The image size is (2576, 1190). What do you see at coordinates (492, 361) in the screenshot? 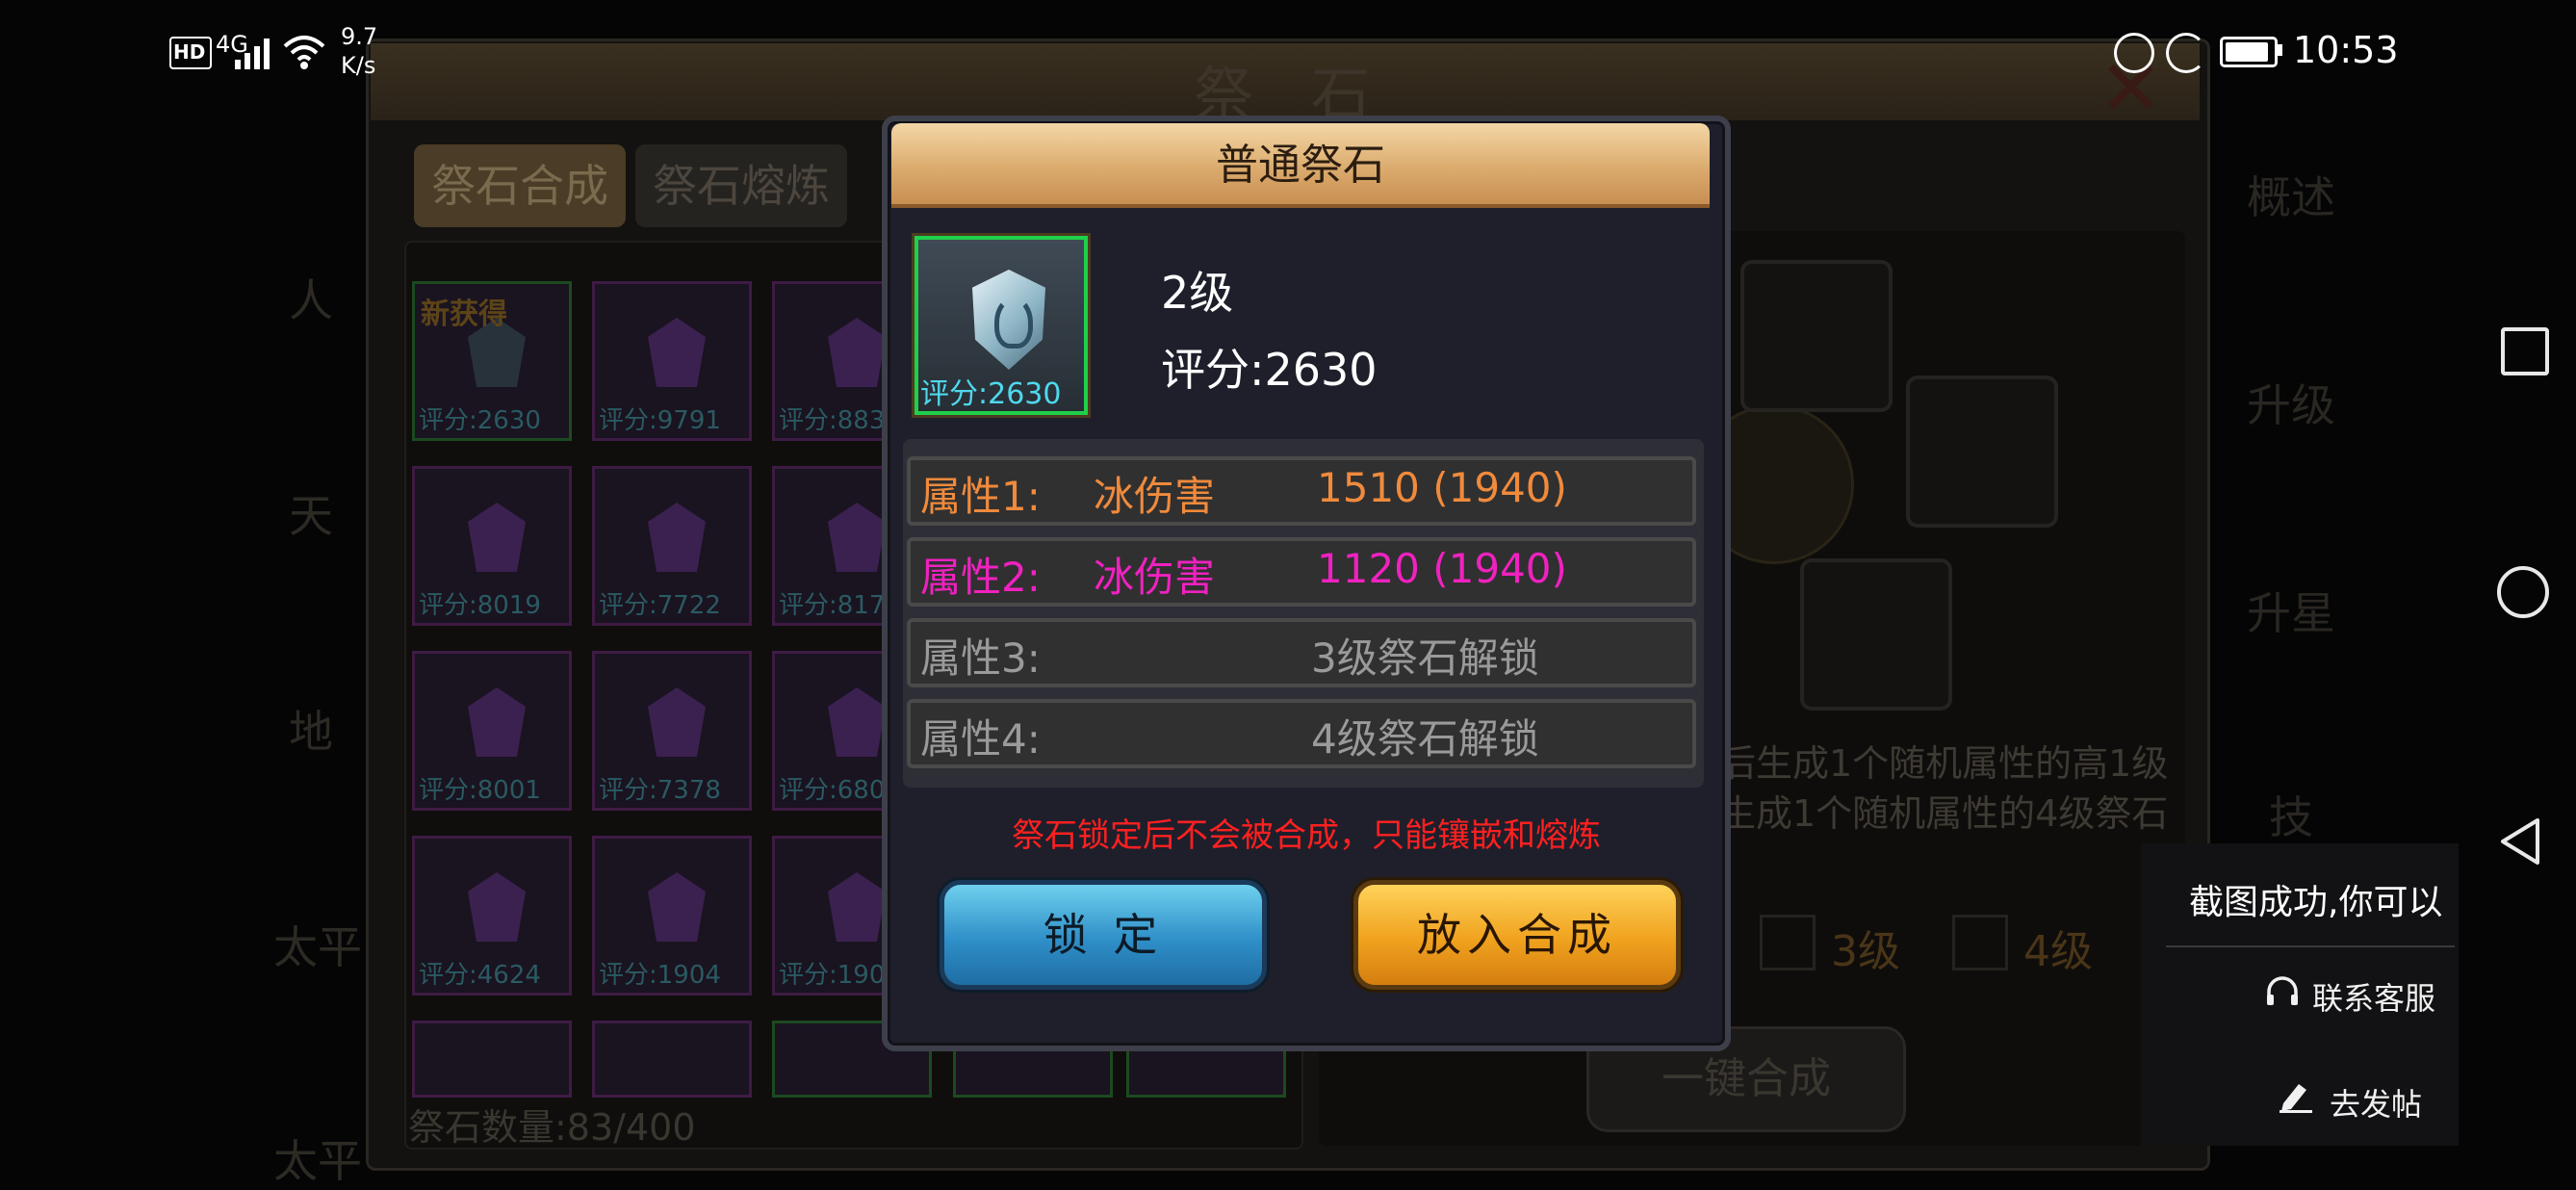
I see `inventory-slot: 新获得 评分:2630` at bounding box center [492, 361].